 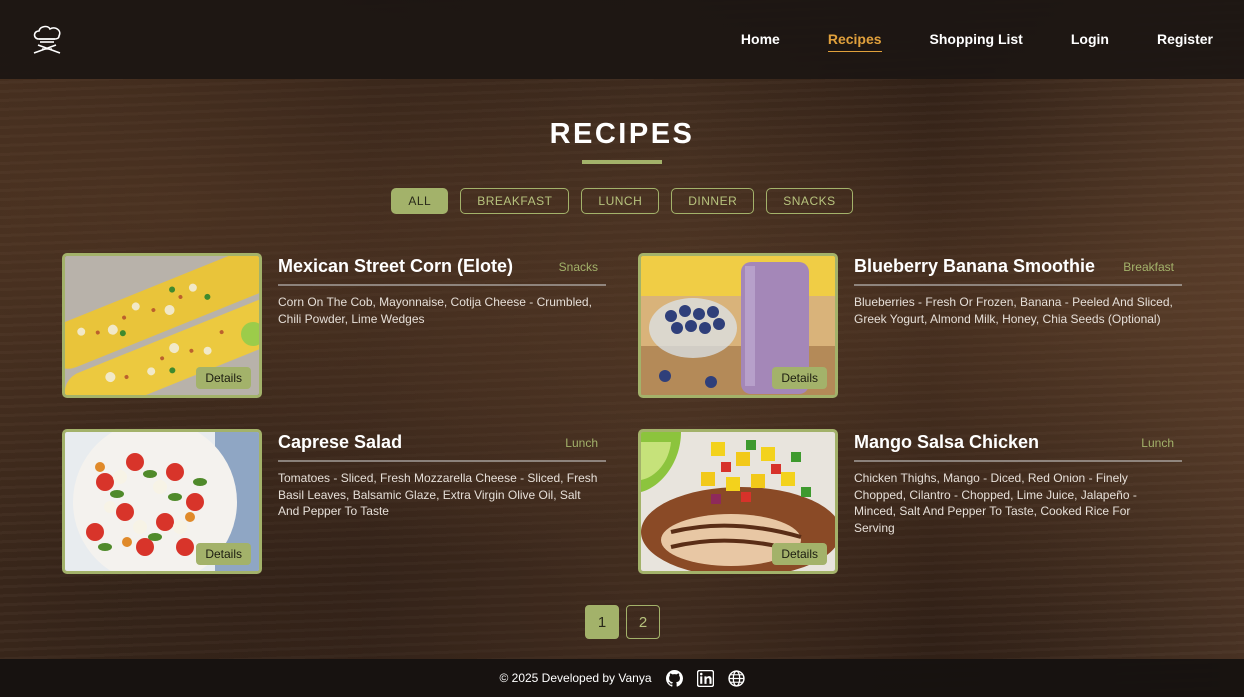 What do you see at coordinates (705, 678) in the screenshot?
I see `linkedin-icon` at bounding box center [705, 678].